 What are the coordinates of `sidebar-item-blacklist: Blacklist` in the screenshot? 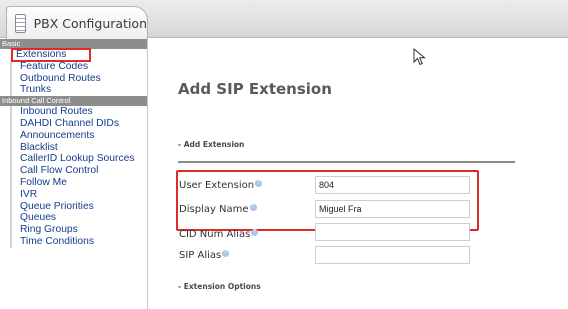 It's located at (78, 147).